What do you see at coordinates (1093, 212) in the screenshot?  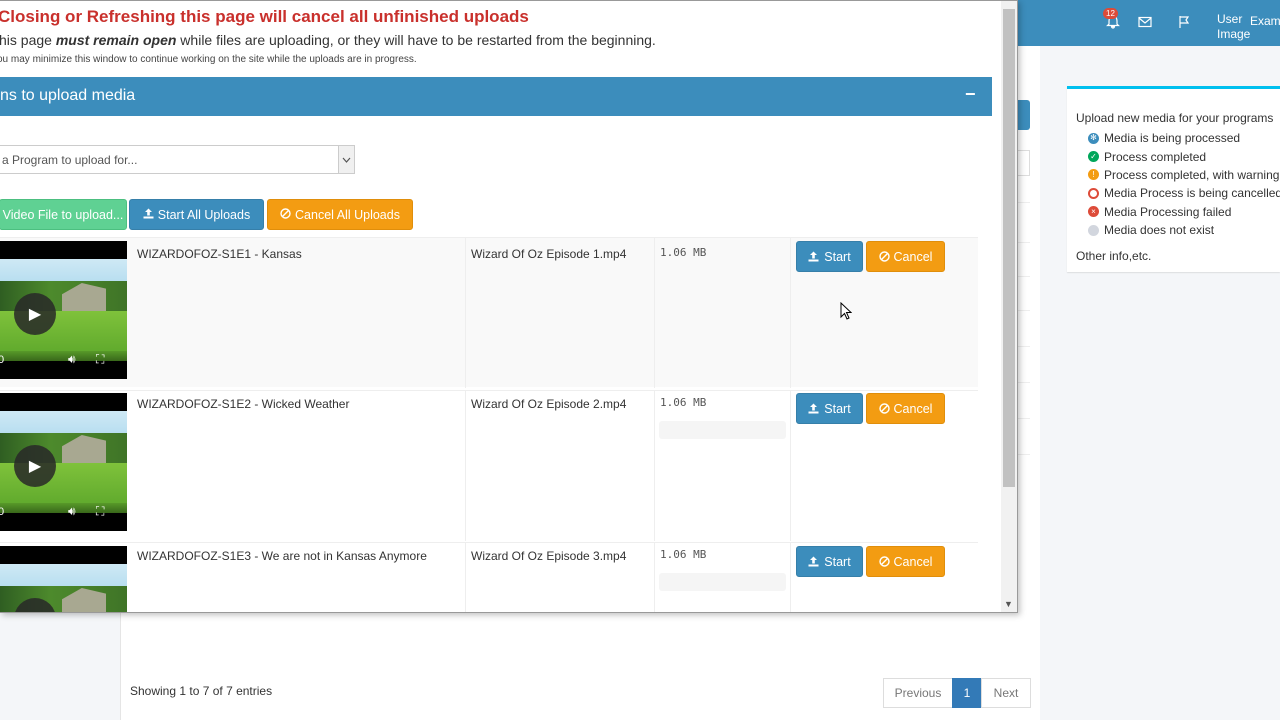 I see `times-icon: ×` at bounding box center [1093, 212].